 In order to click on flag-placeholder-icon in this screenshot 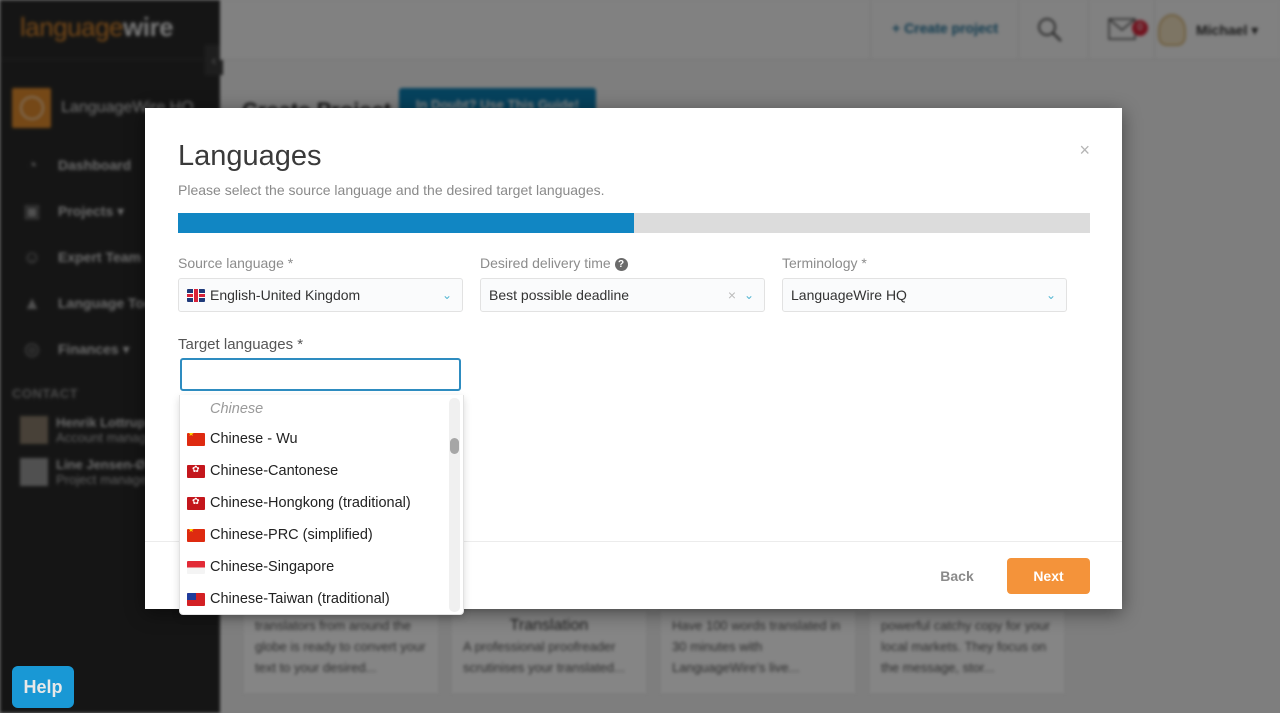, I will do `click(196, 409)`.